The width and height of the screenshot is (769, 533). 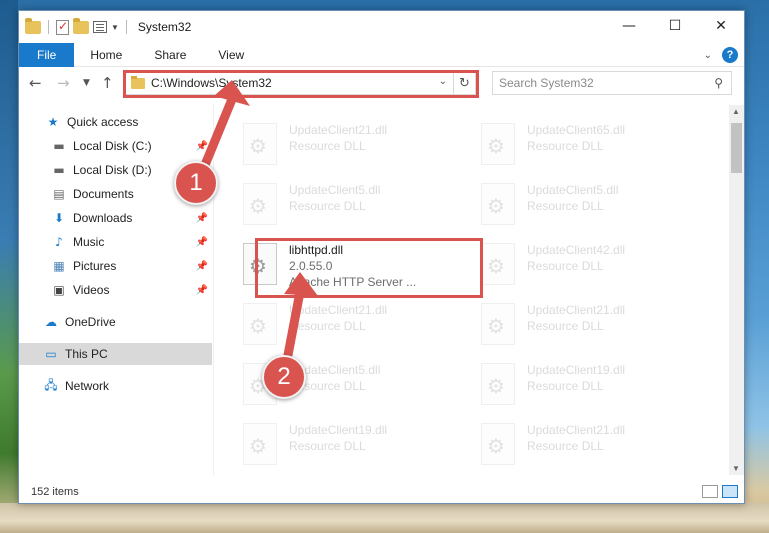 I want to click on sidebar-item-downloads: ⬇ Downloads 📌, so click(x=115, y=218).